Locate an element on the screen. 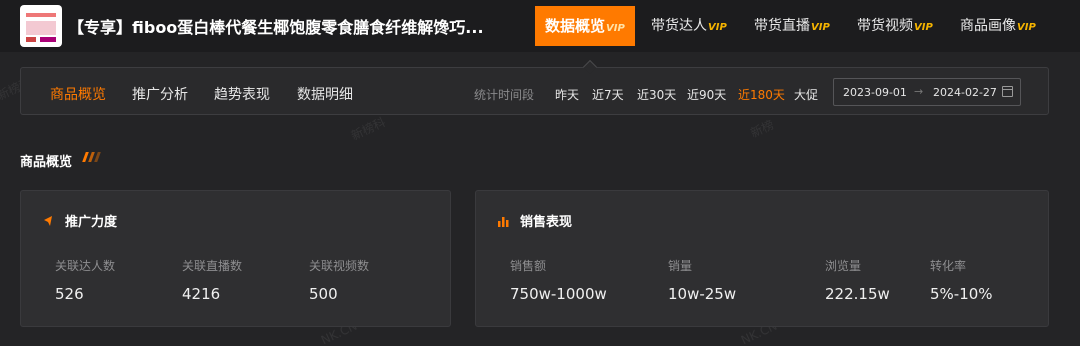 This screenshot has height=346, width=1080. period-label: 统计时间段 is located at coordinates (504, 95).